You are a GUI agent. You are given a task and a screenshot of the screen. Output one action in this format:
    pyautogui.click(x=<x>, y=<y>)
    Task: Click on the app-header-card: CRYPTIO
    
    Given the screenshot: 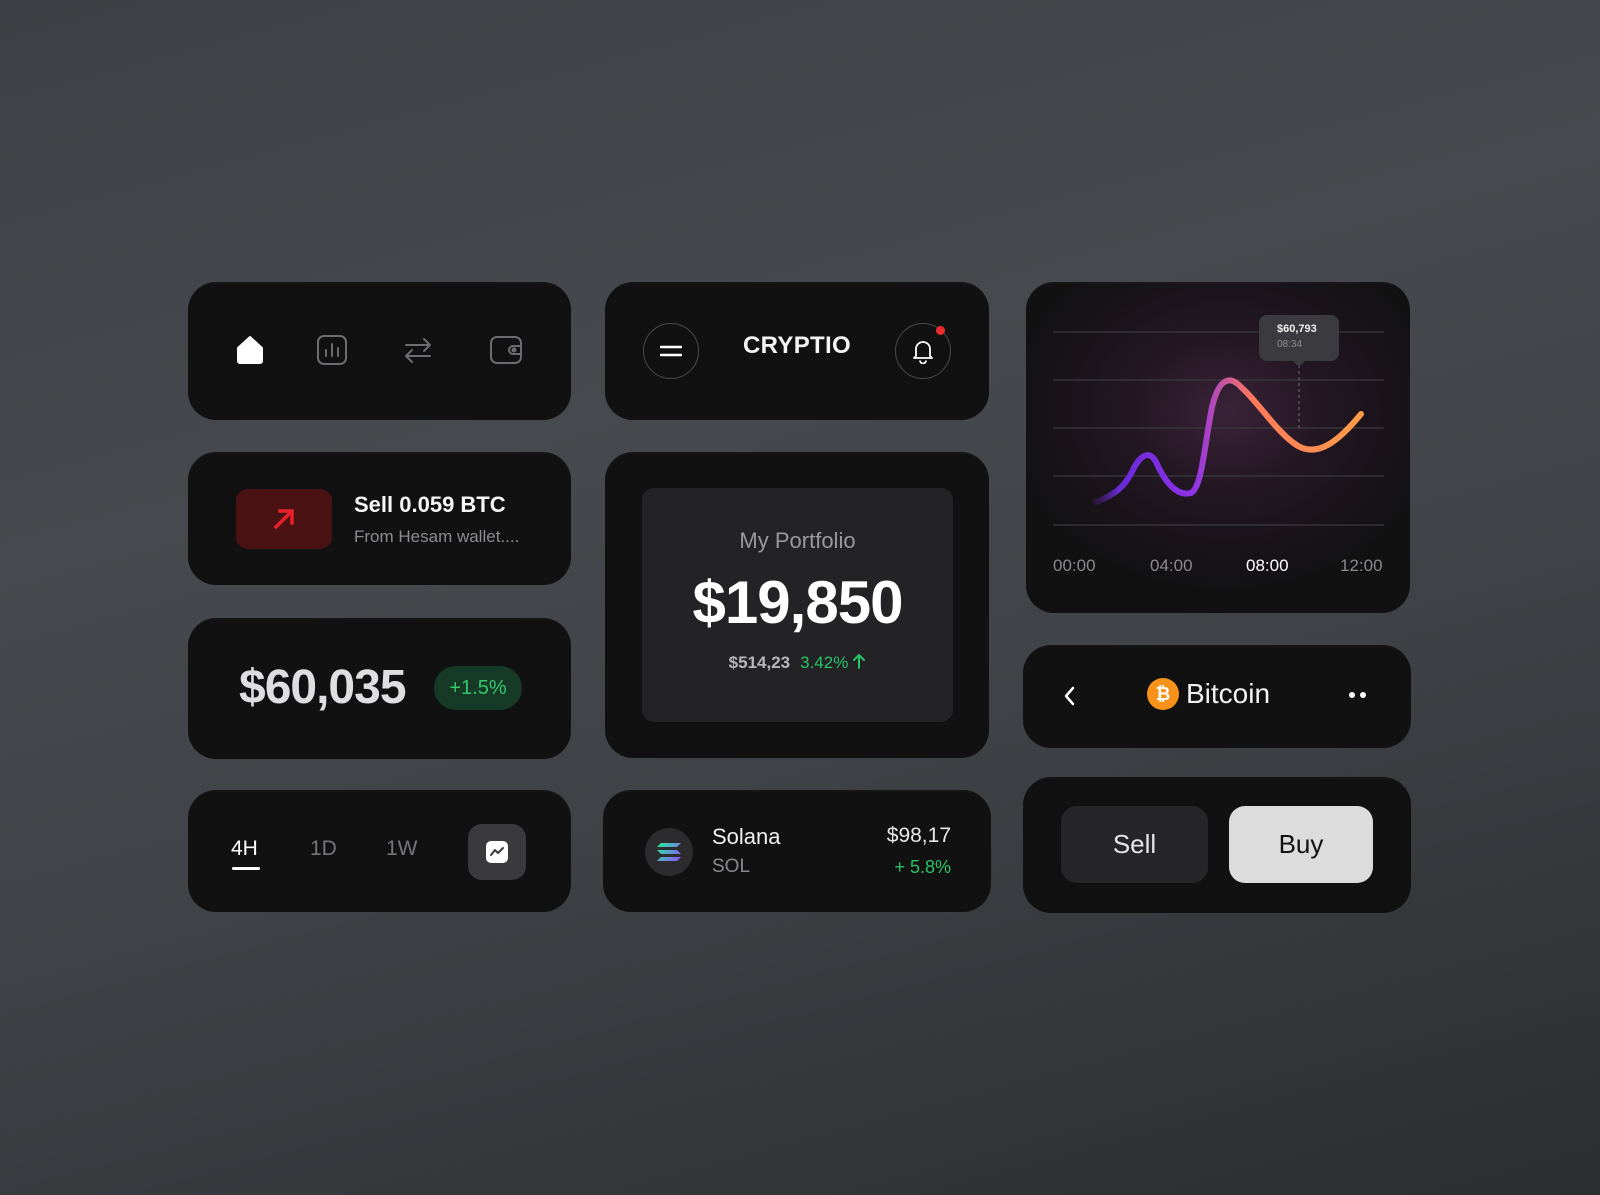 What is the action you would take?
    pyautogui.click(x=797, y=351)
    